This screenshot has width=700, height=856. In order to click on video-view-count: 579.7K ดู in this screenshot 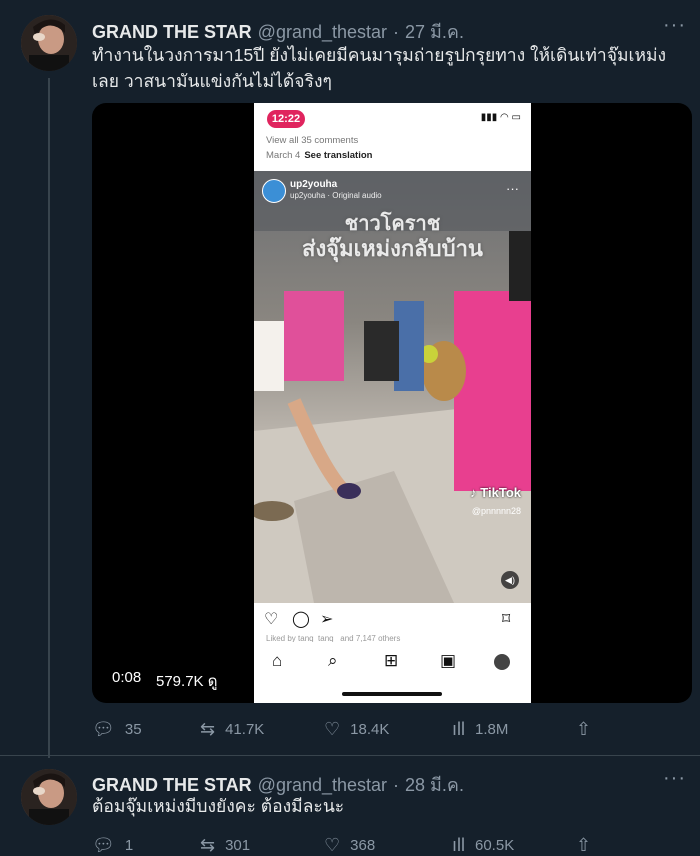, I will do `click(187, 681)`.